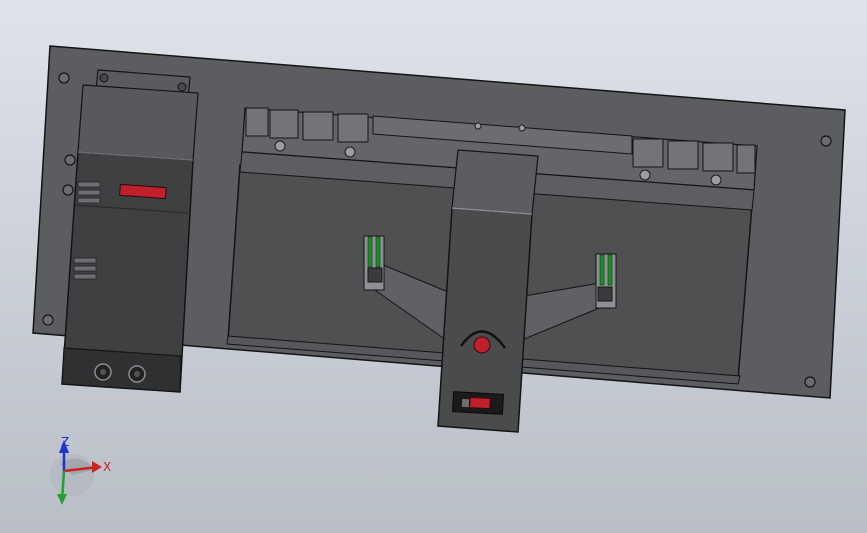 Image resolution: width=867 pixels, height=533 pixels. Describe the element at coordinates (80, 470) in the screenshot. I see `coordinate-triad: Z X` at that location.